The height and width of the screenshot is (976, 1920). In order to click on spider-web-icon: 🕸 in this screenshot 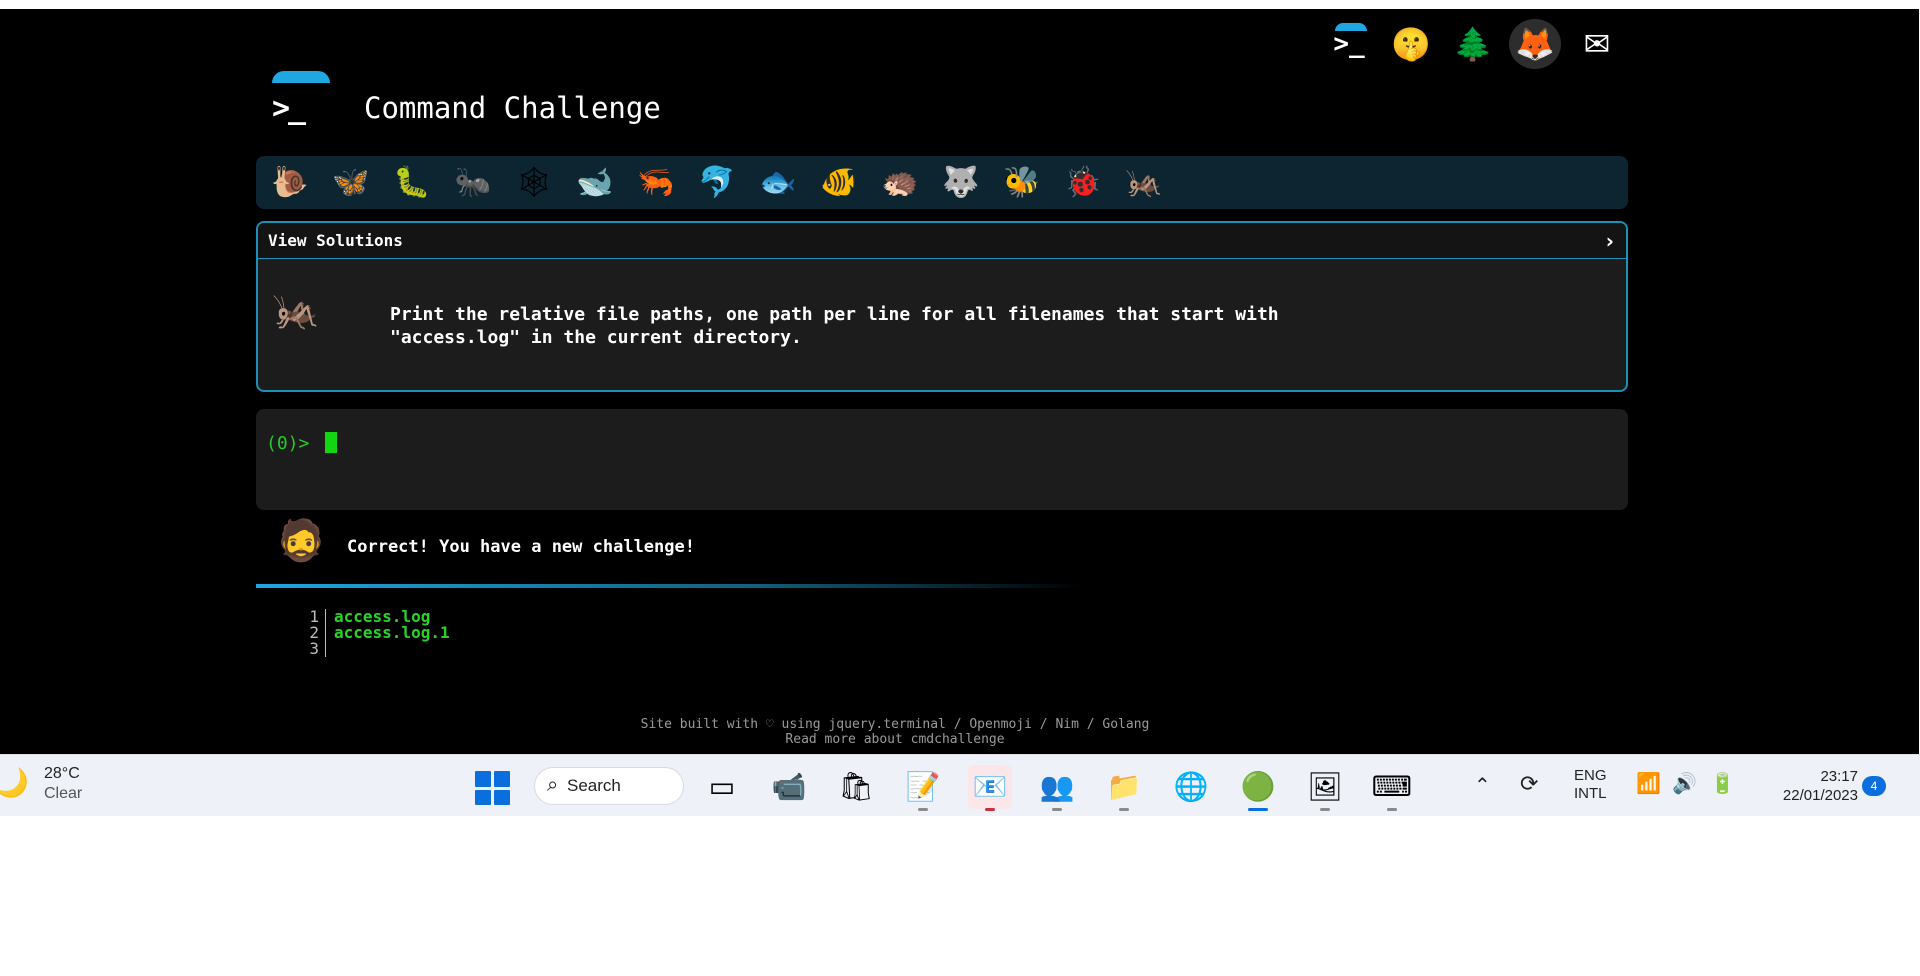, I will do `click(534, 183)`.